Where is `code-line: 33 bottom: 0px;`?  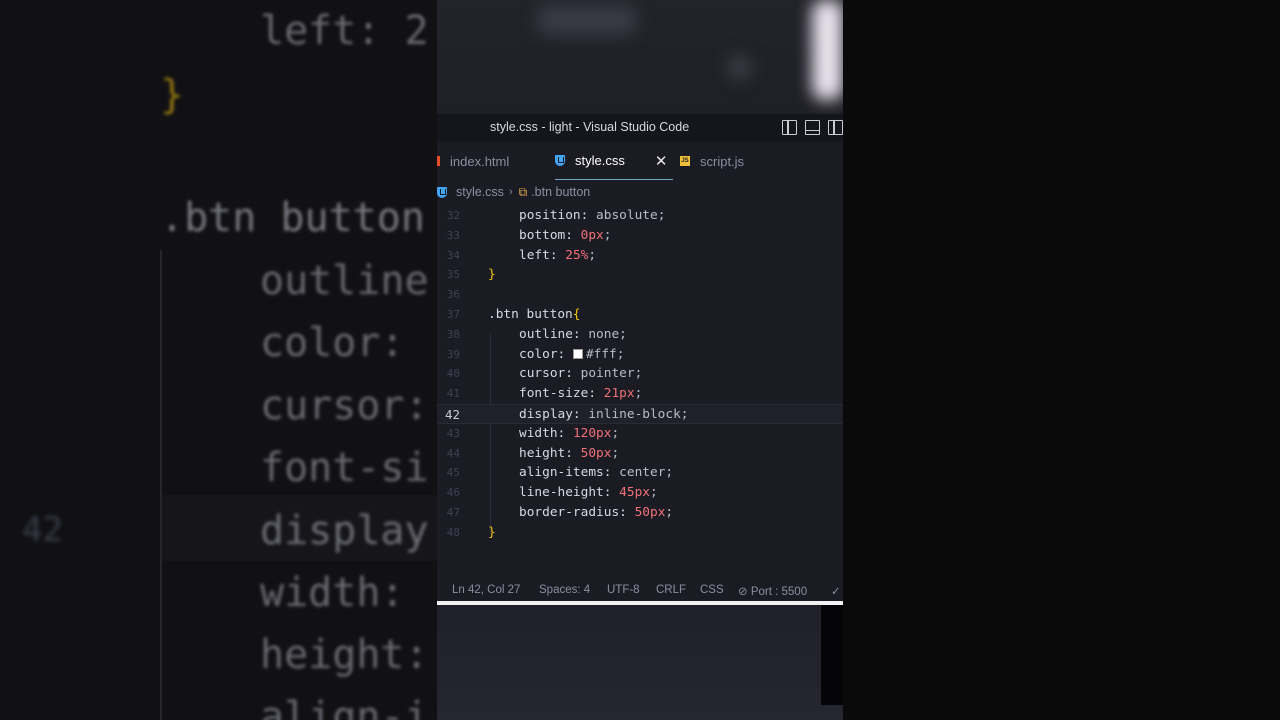 code-line: 33 bottom: 0px; is located at coordinates (640, 236).